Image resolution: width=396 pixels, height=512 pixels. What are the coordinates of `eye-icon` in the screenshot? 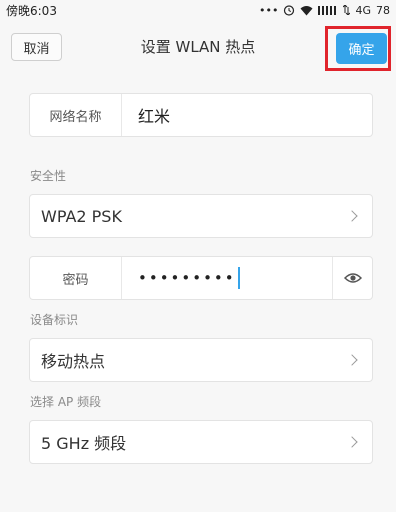 It's located at (352, 278).